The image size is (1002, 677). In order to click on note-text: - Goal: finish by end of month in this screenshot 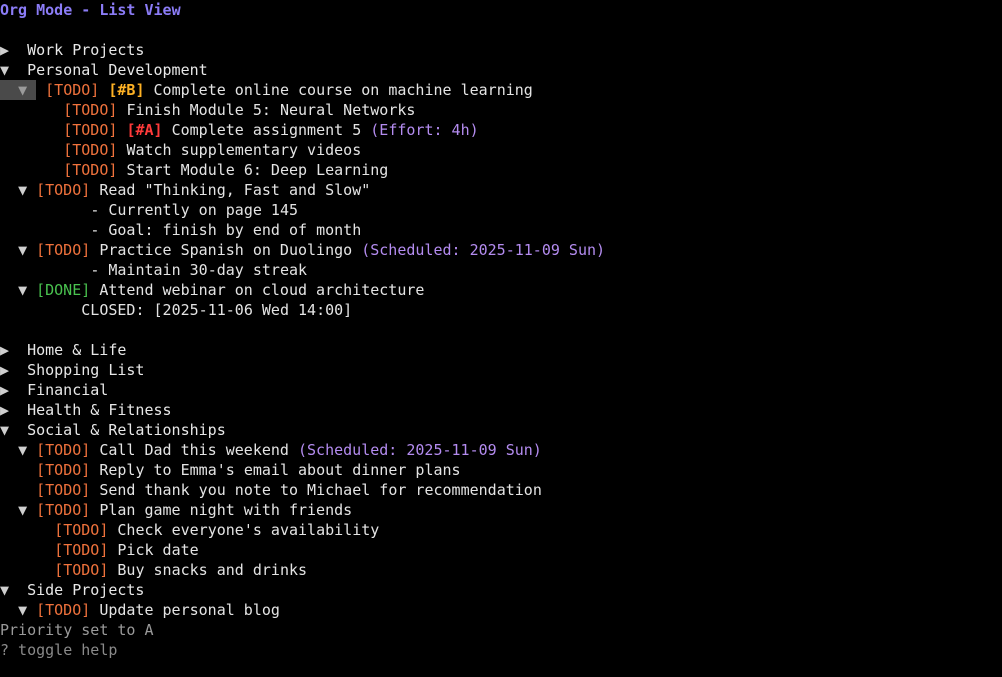, I will do `click(226, 230)`.